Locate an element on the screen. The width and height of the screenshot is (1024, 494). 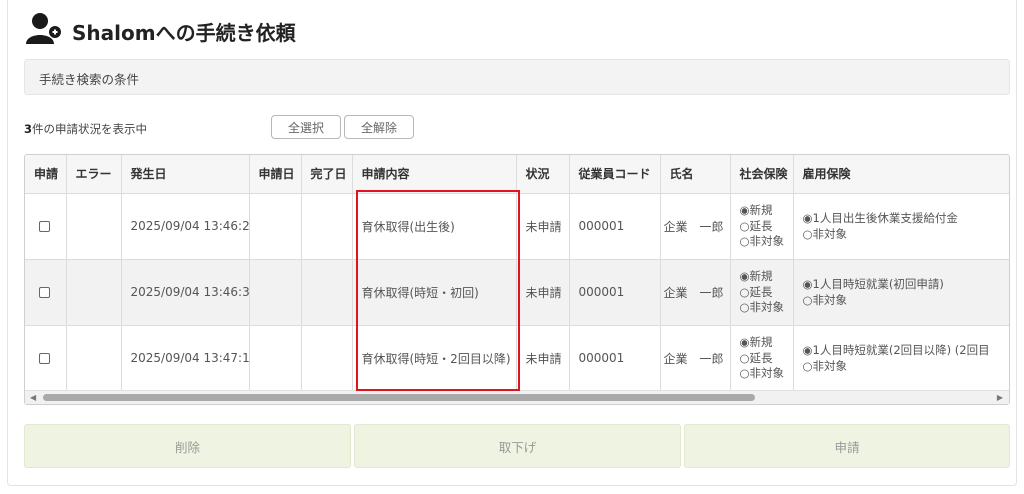
employment-insurance-options: ◉1人目時短就業(初回申請) ○非対象 is located at coordinates (901, 292).